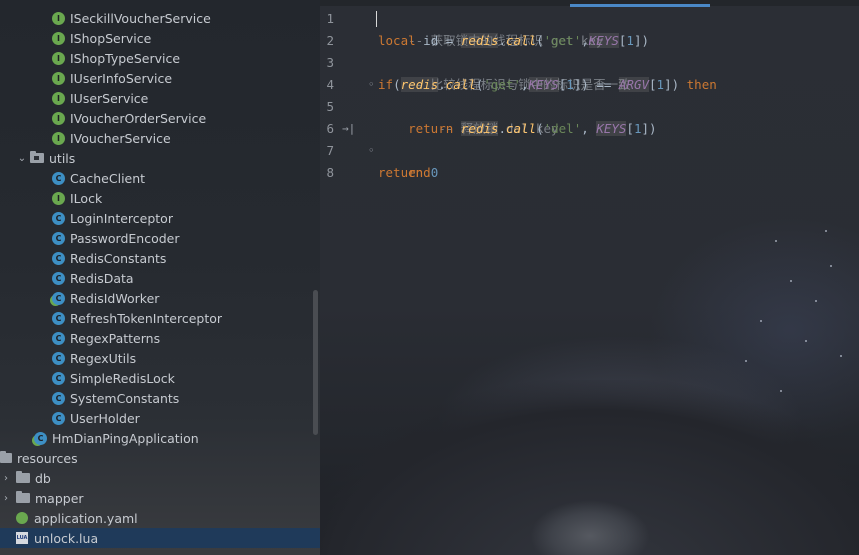  Describe the element at coordinates (160, 418) in the screenshot. I see `tree-item-userholder: C UserHolder` at that location.